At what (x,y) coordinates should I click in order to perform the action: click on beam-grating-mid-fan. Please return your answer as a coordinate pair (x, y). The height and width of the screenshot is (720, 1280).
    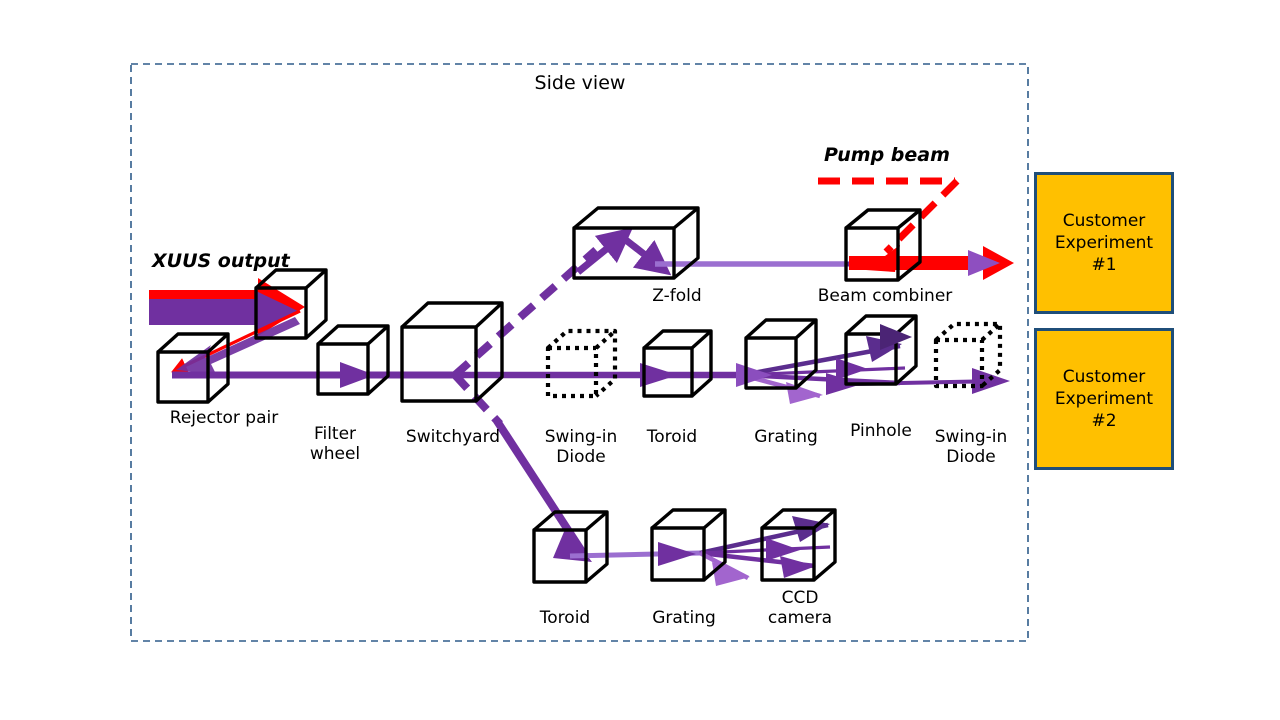
    Looking at the image, I should click on (821, 370).